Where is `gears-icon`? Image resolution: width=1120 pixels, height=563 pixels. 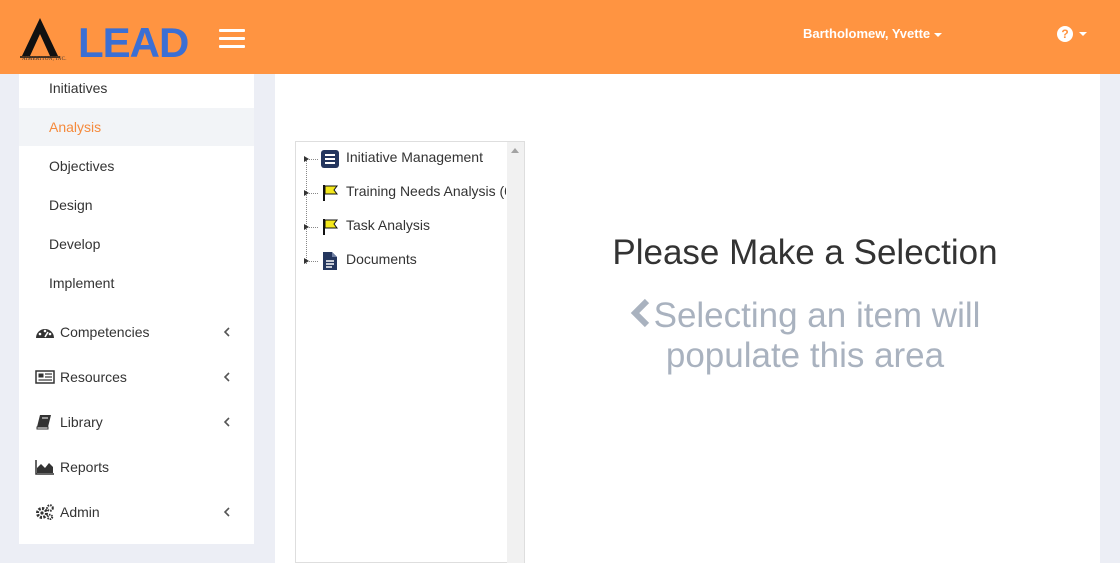
gears-icon is located at coordinates (45, 512).